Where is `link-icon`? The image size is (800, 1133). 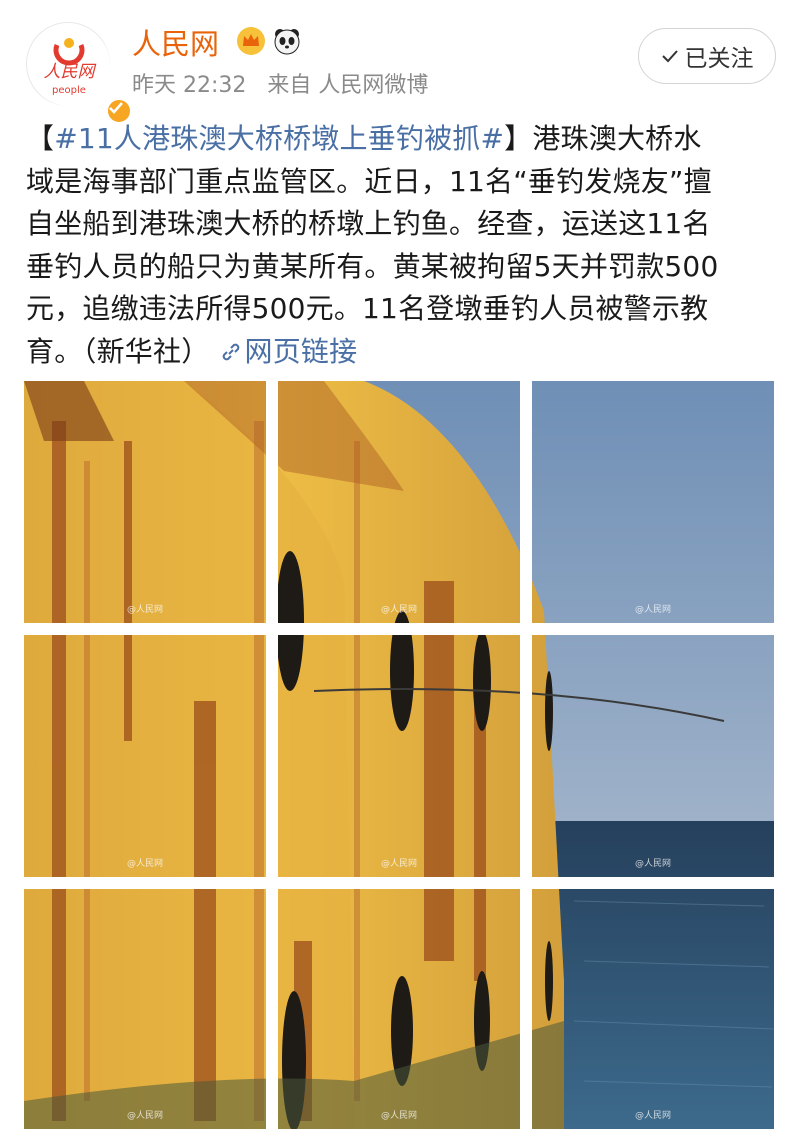
link-icon is located at coordinates (230, 351).